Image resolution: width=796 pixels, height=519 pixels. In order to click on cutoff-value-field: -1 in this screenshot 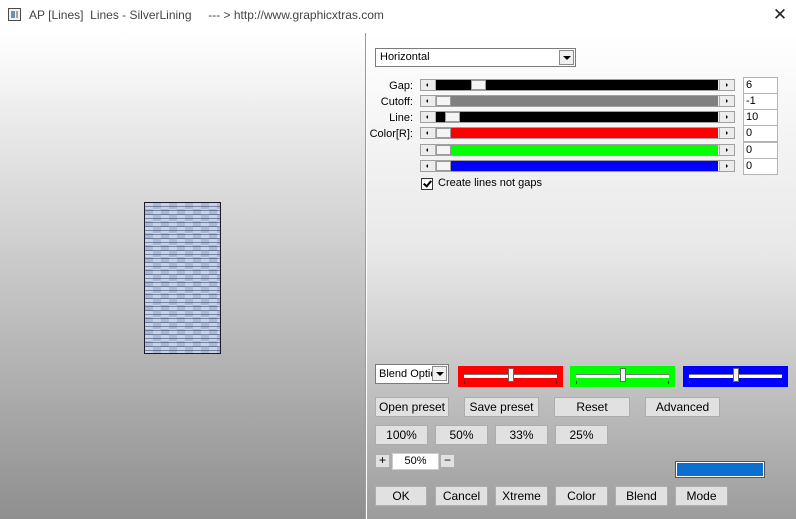, I will do `click(760, 101)`.